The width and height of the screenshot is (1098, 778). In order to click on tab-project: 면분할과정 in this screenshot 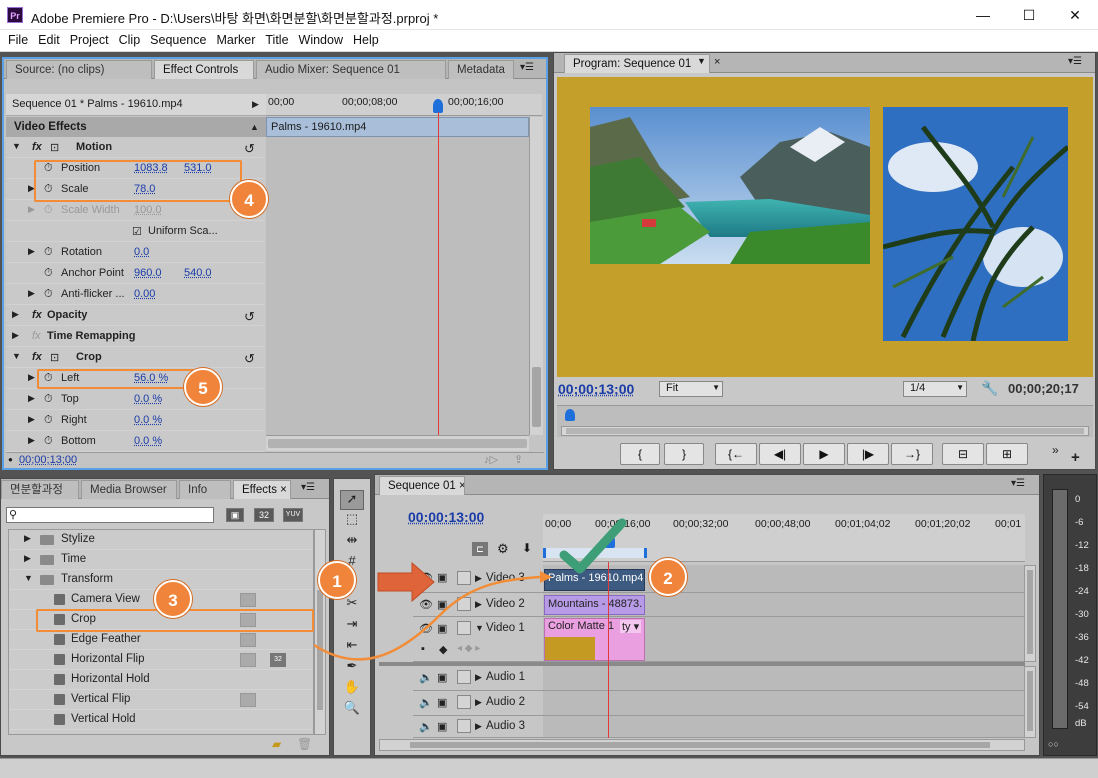, I will do `click(40, 489)`.